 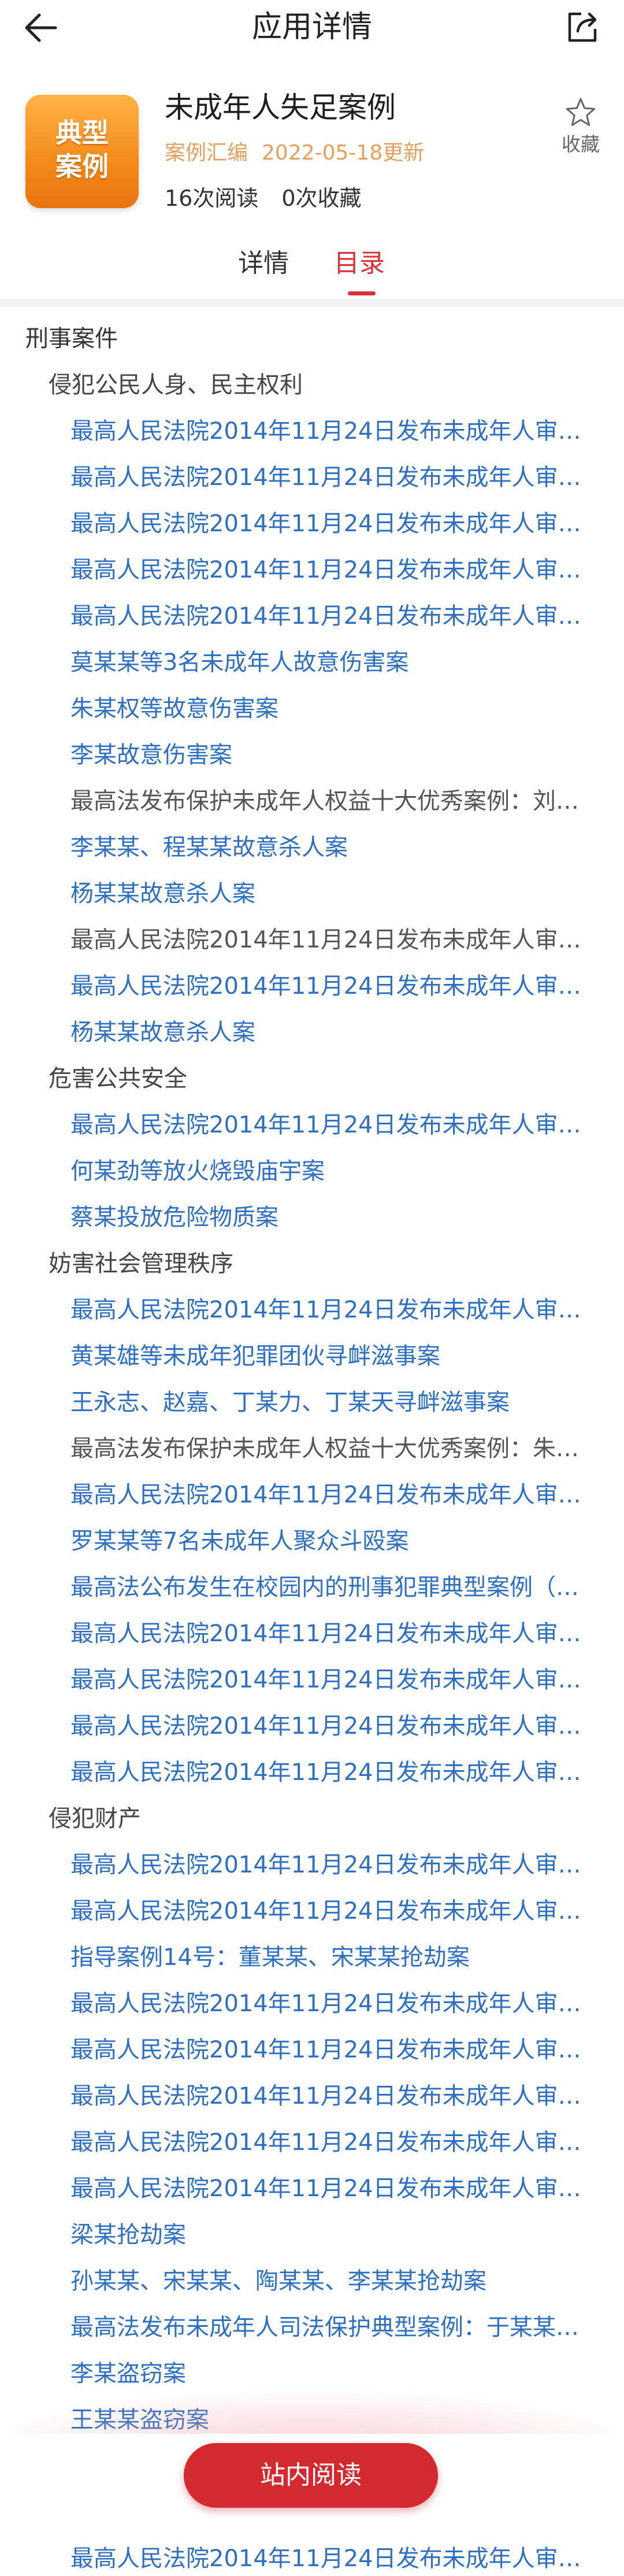 What do you see at coordinates (581, 144) in the screenshot?
I see `favorite-label: 收藏` at bounding box center [581, 144].